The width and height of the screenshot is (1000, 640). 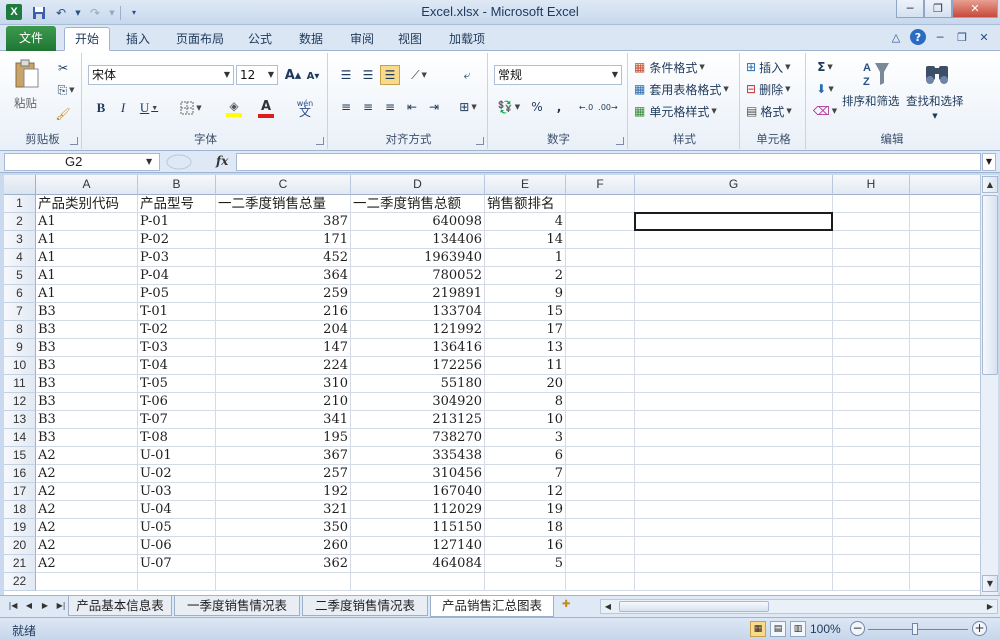 I want to click on decrease-indent-icon: ⇤, so click(x=412, y=107).